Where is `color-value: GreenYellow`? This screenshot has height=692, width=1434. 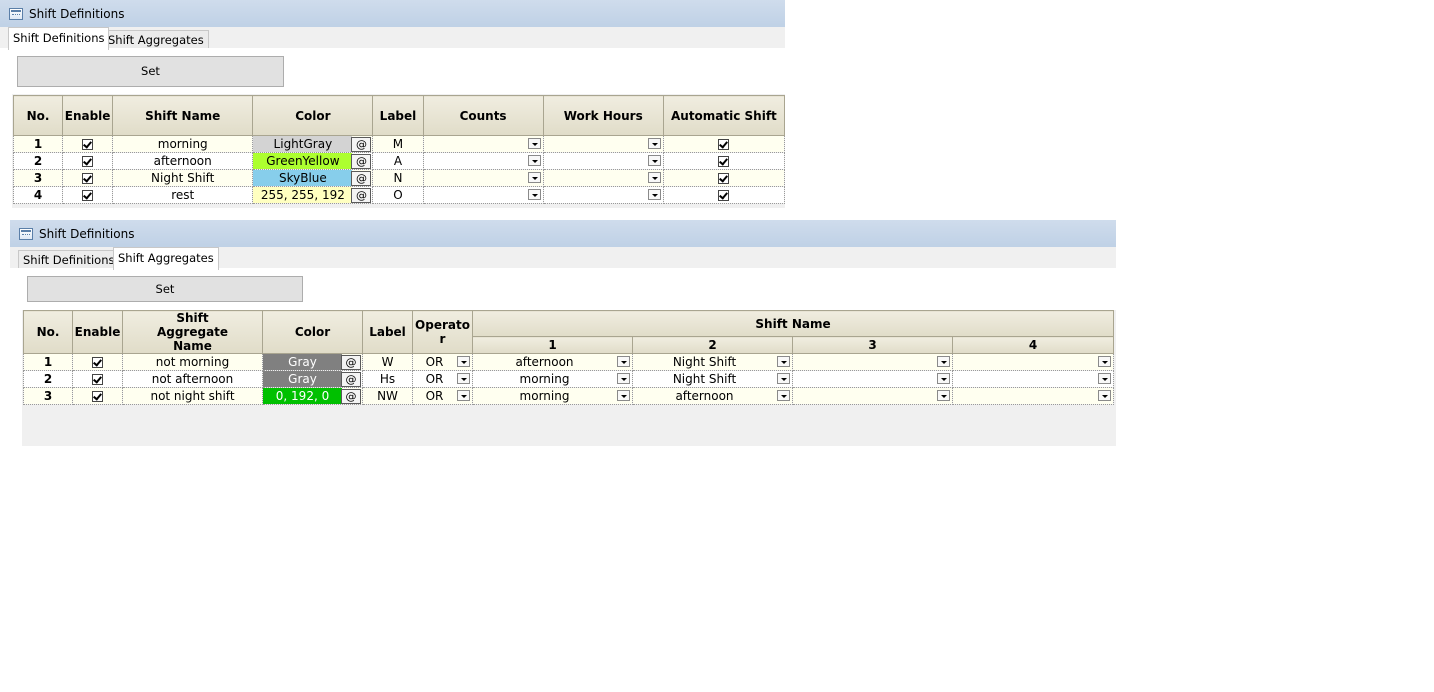 color-value: GreenYellow is located at coordinates (303, 161).